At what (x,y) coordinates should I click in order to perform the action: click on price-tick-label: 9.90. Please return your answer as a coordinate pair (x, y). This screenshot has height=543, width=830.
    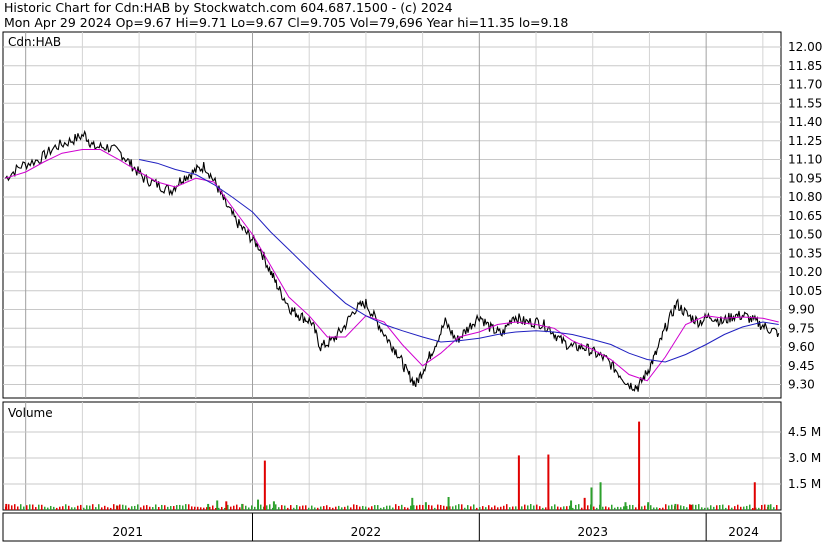
    Looking at the image, I should click on (801, 310).